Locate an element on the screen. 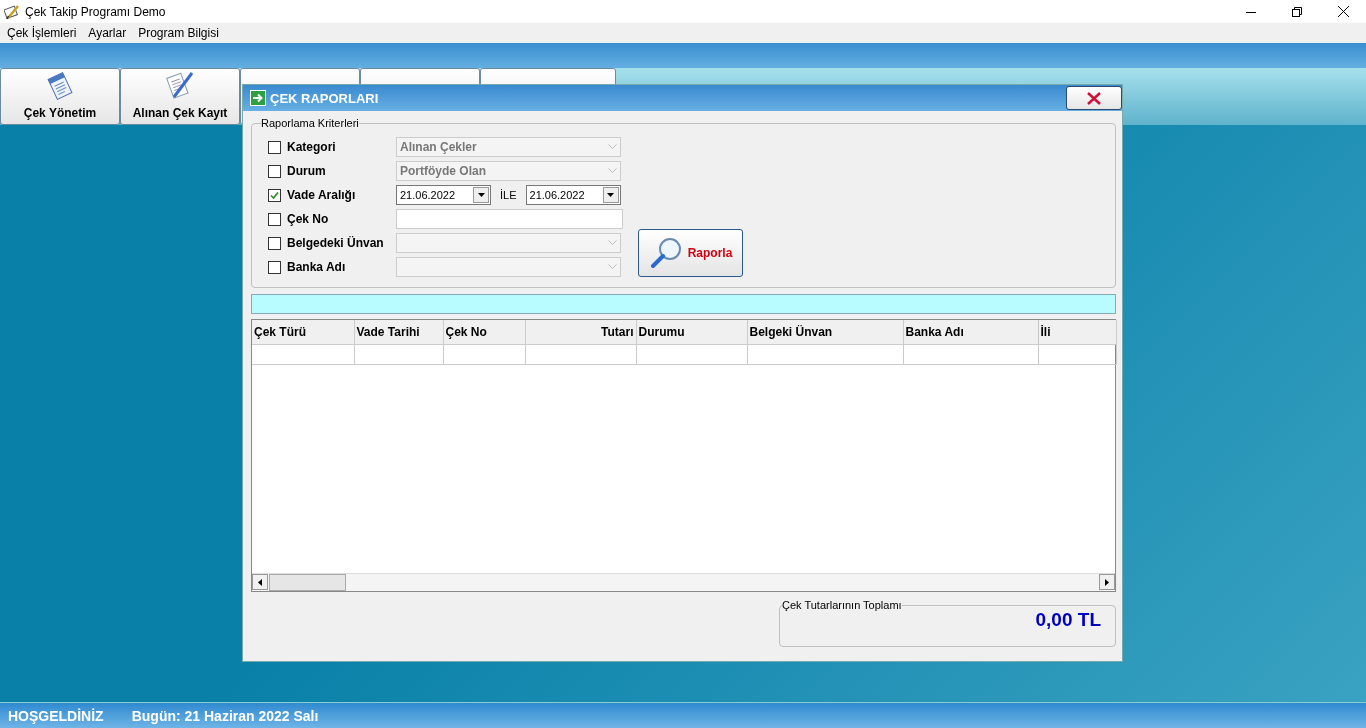 The width and height of the screenshot is (1366, 728). group-legend: Raporlama Kriterleri is located at coordinates (310, 123).